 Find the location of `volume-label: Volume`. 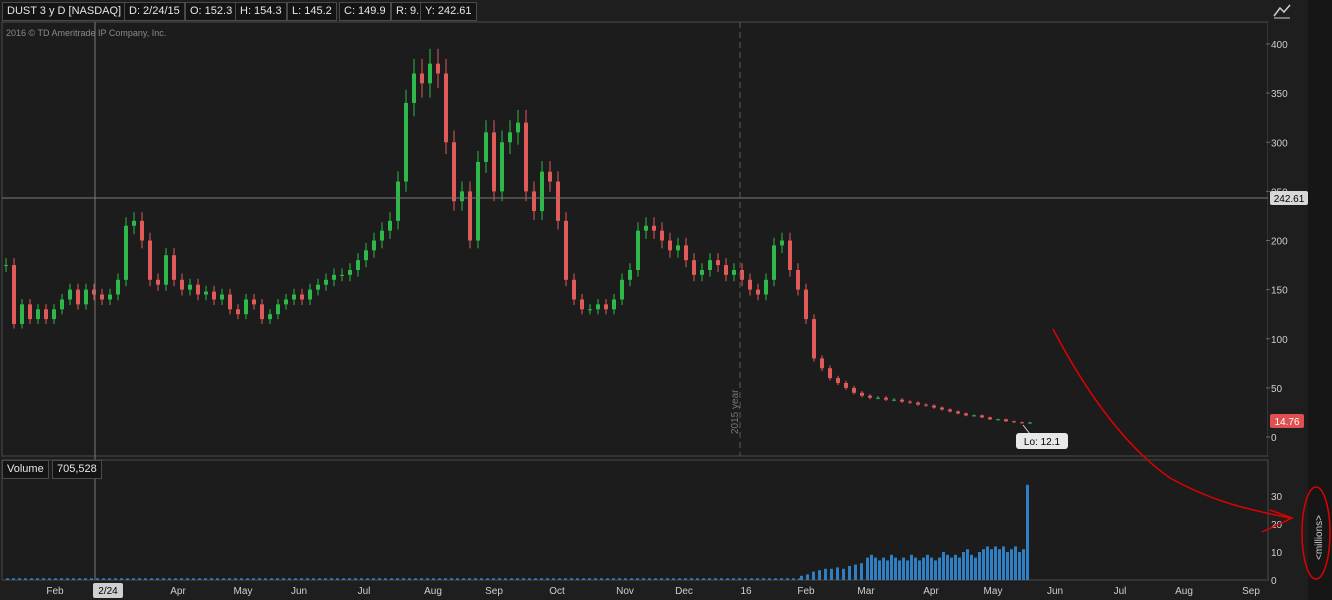

volume-label: Volume is located at coordinates (25, 469).